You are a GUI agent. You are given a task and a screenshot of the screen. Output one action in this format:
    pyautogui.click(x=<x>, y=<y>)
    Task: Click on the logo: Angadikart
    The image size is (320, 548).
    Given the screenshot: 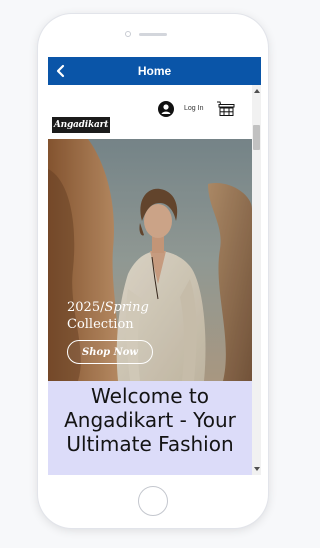 What is the action you would take?
    pyautogui.click(x=81, y=125)
    